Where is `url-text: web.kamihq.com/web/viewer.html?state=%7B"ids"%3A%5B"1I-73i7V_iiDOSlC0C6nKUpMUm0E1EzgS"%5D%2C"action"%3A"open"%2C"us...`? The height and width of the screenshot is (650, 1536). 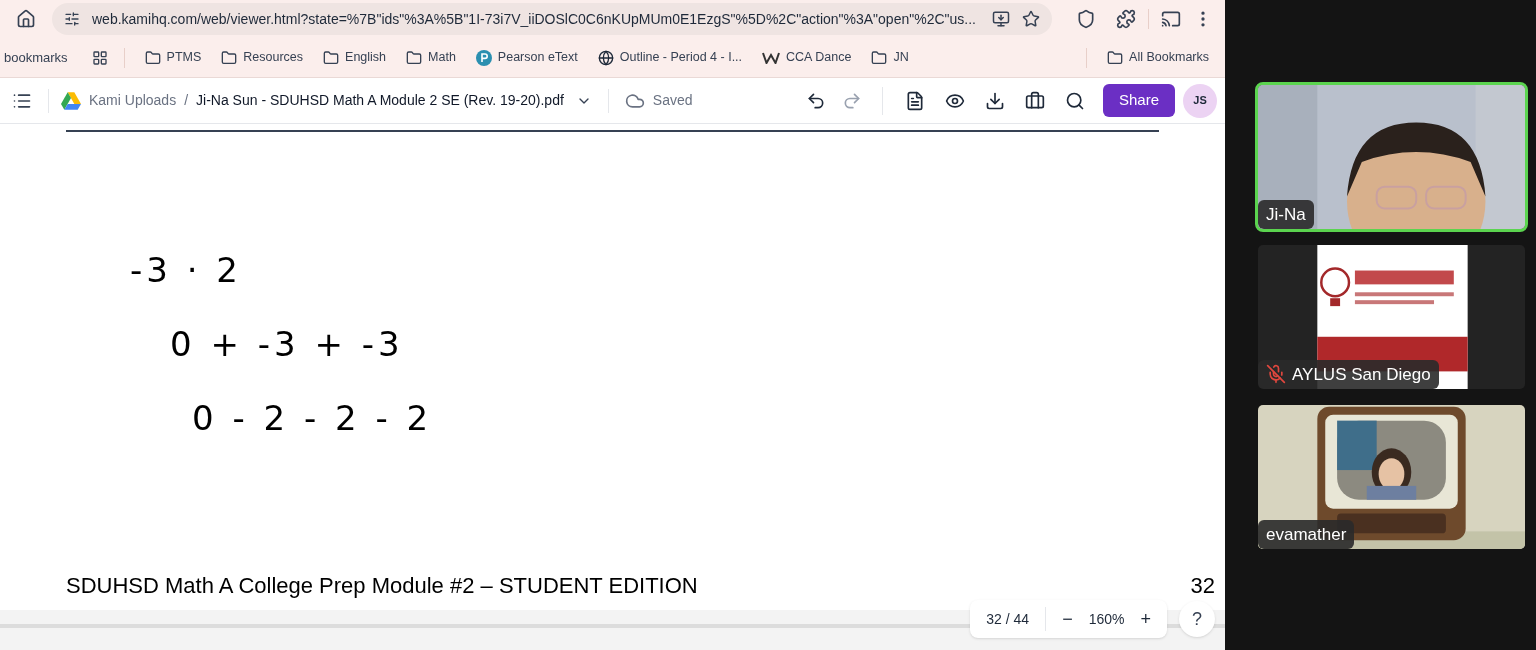 url-text: web.kamihq.com/web/viewer.html?state=%7B"ids"%3A%5B"1I-73i7V_iiDOSlC0C6nKUpMUm0E1EzgS"%5D%2C"action"%3A"open"%2C"us... is located at coordinates (534, 19).